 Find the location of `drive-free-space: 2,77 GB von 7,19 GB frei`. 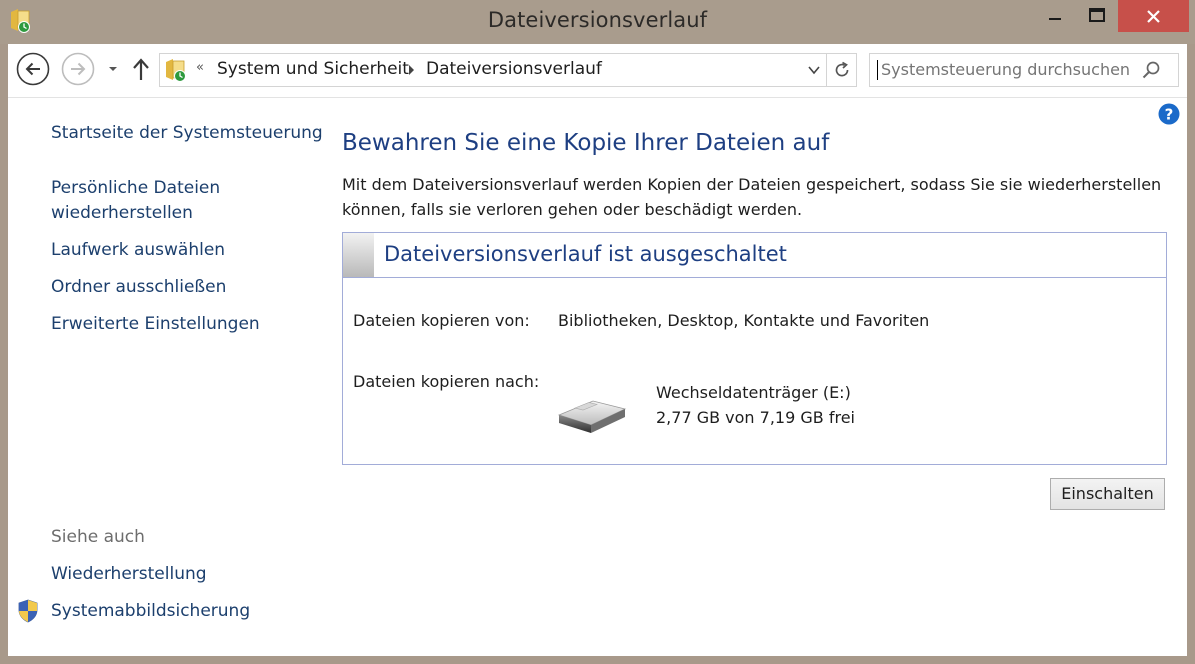

drive-free-space: 2,77 GB von 7,19 GB frei is located at coordinates (755, 417).